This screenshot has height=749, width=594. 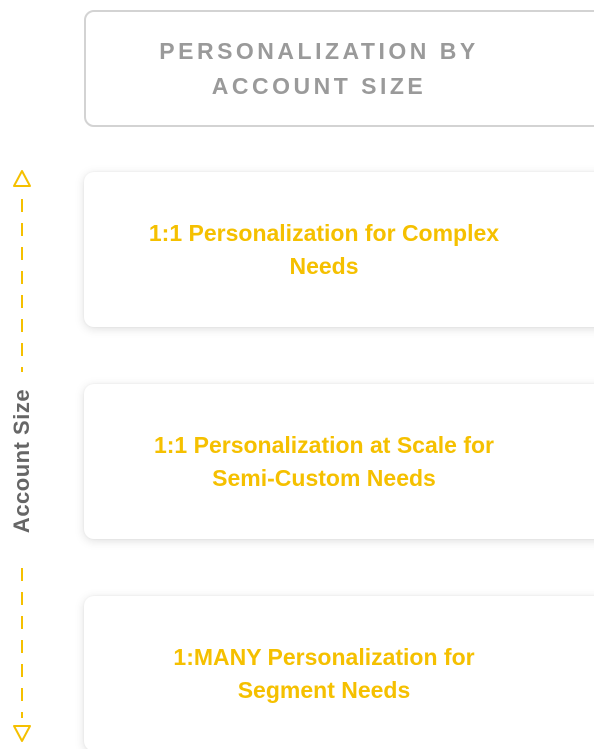 What do you see at coordinates (319, 68) in the screenshot?
I see `header-title: PERSONALIZATION BY ACCOUNT SIZE` at bounding box center [319, 68].